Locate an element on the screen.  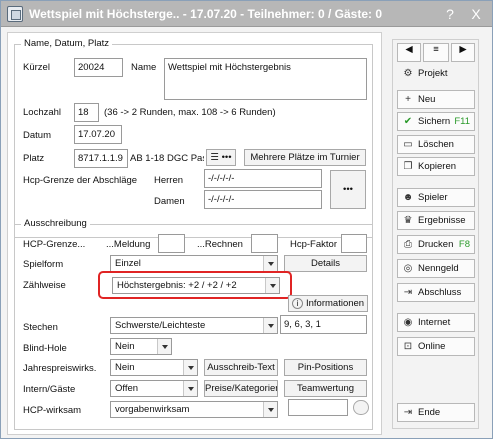
hcp-wirksam-label: HCP-wirksam is located at coordinates (52, 410).